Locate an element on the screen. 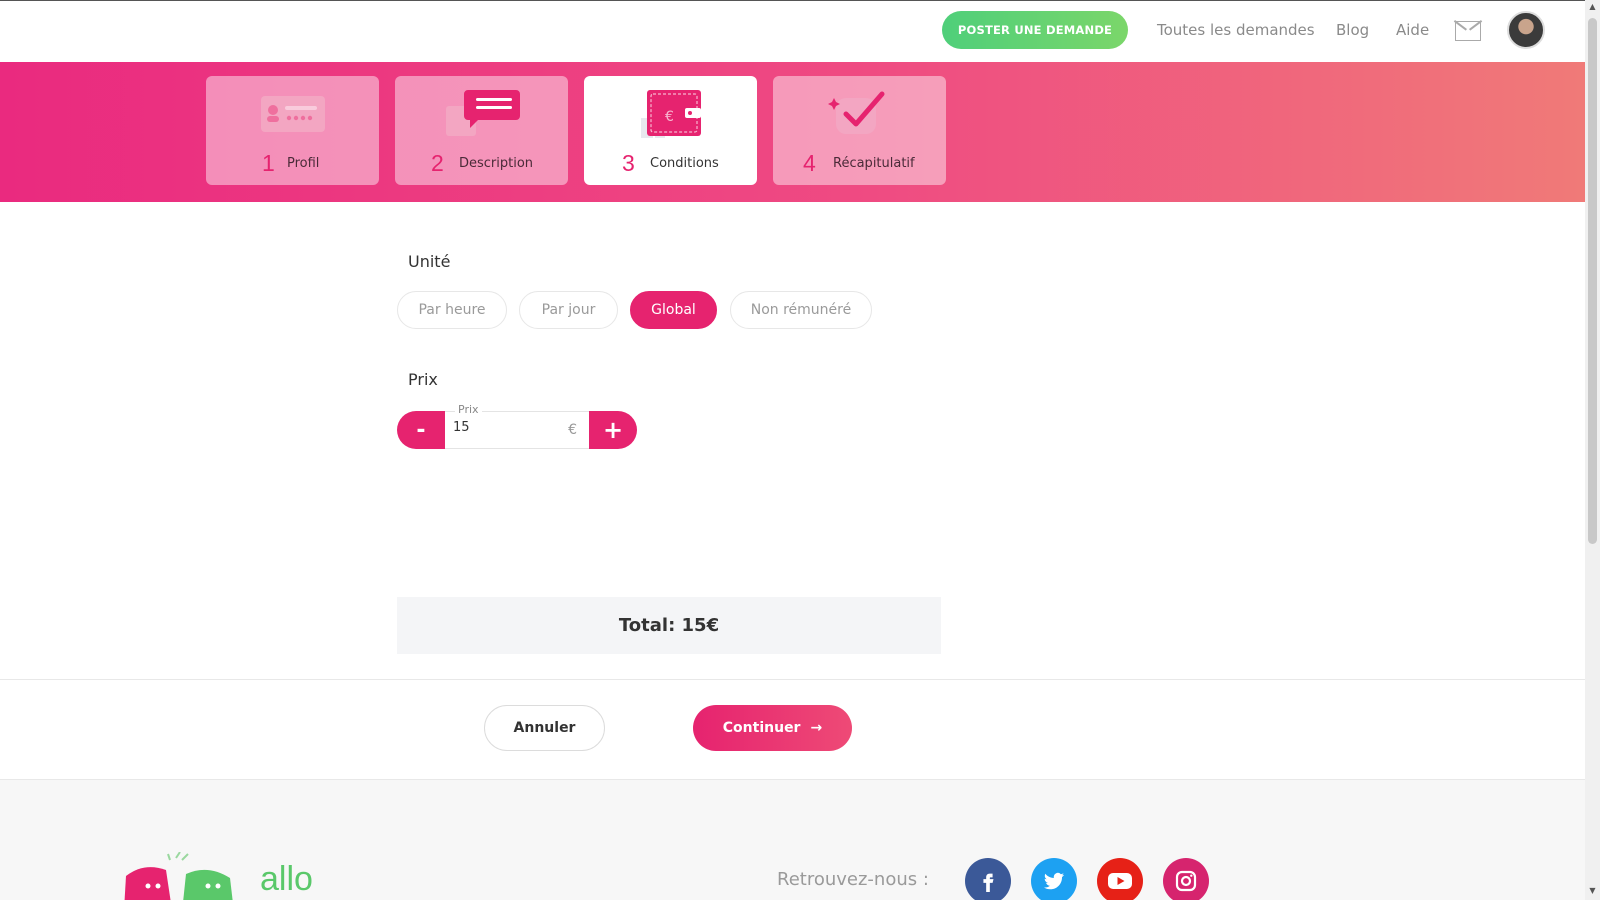 Image resolution: width=1600 pixels, height=900 pixels. follow-us-label: Retrouvez-nous : is located at coordinates (853, 879).